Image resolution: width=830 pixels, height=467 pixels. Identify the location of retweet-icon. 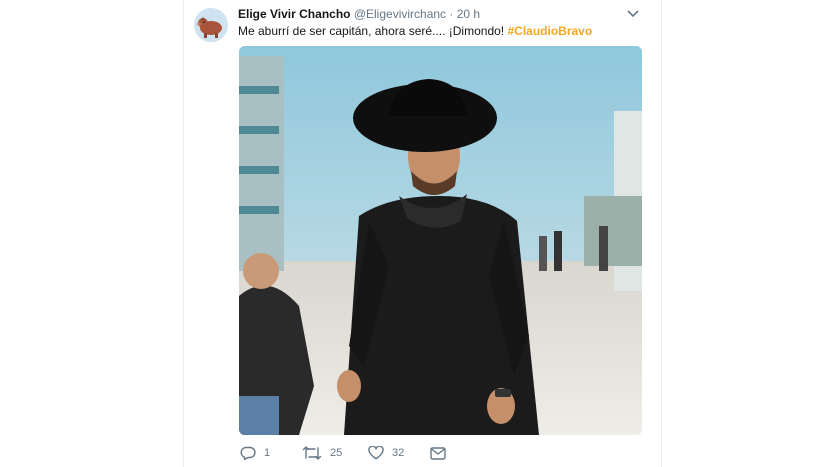
(312, 453).